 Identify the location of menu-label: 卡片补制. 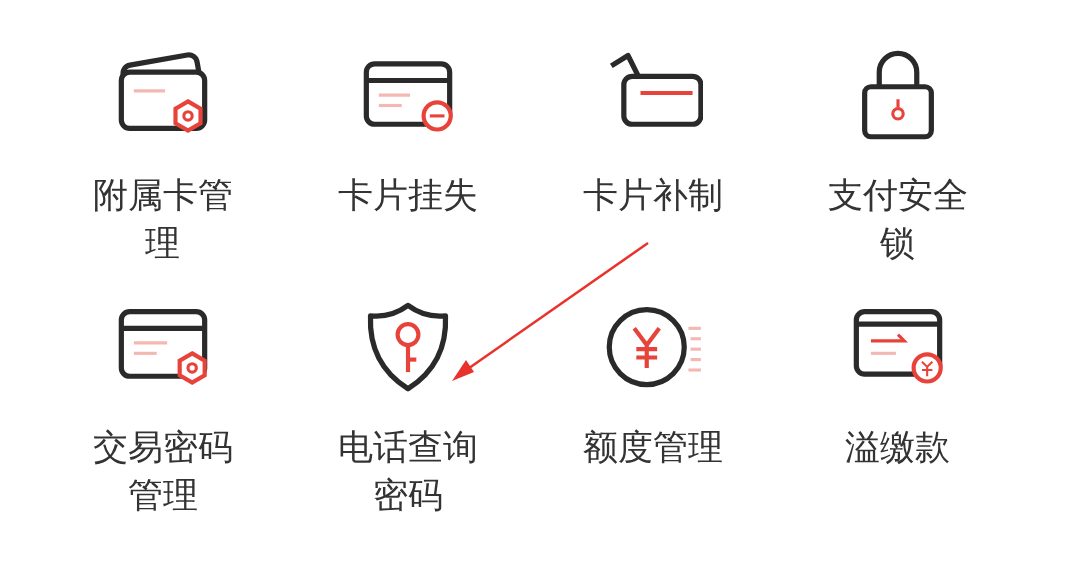
(652, 195).